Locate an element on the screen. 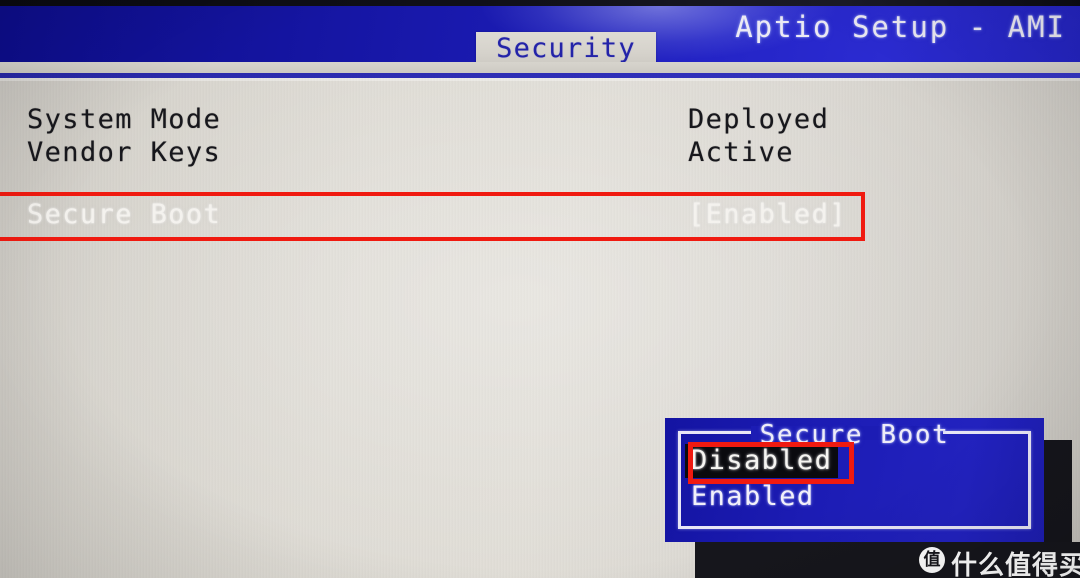 This screenshot has width=1080, height=578. popup-option-disabled: Disabled is located at coordinates (762, 461).